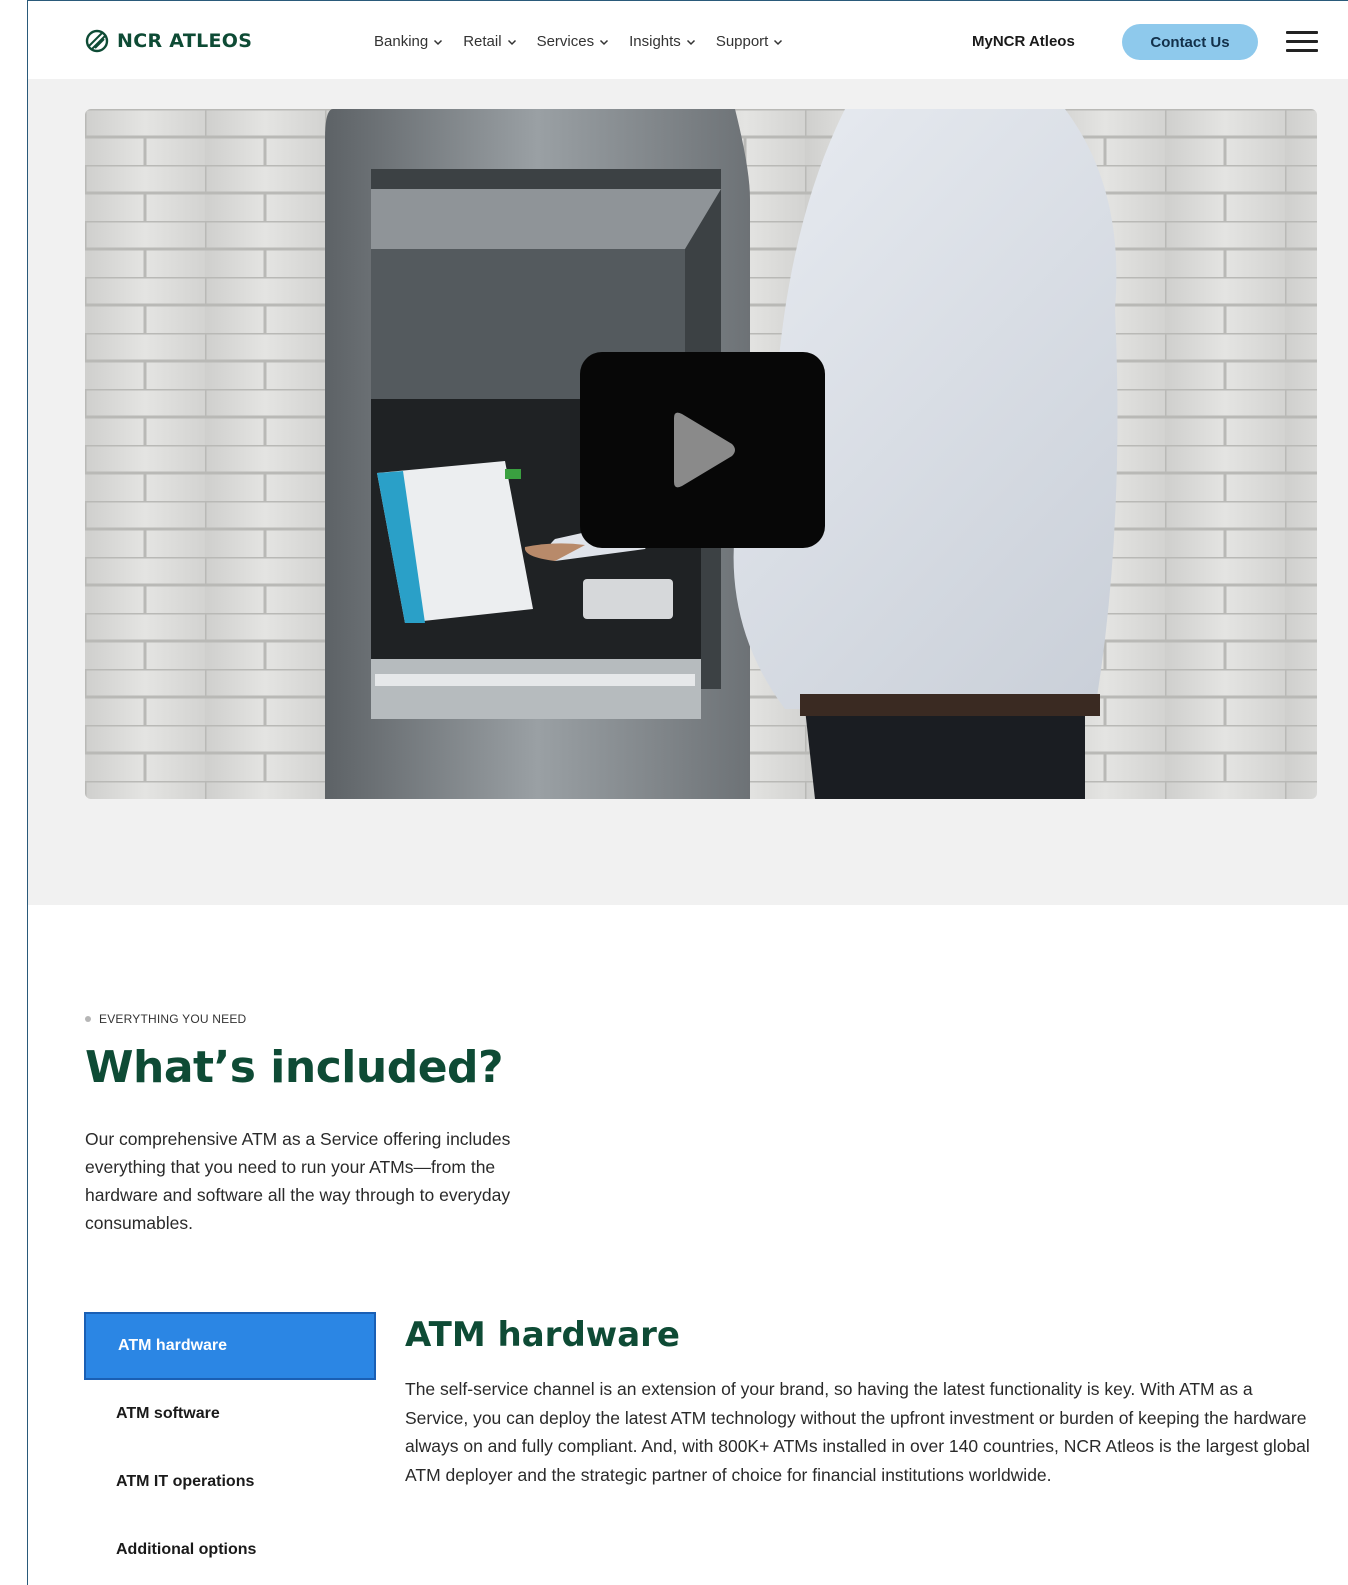 The width and height of the screenshot is (1348, 1585). I want to click on tab-label: ATM hardware, so click(173, 1345).